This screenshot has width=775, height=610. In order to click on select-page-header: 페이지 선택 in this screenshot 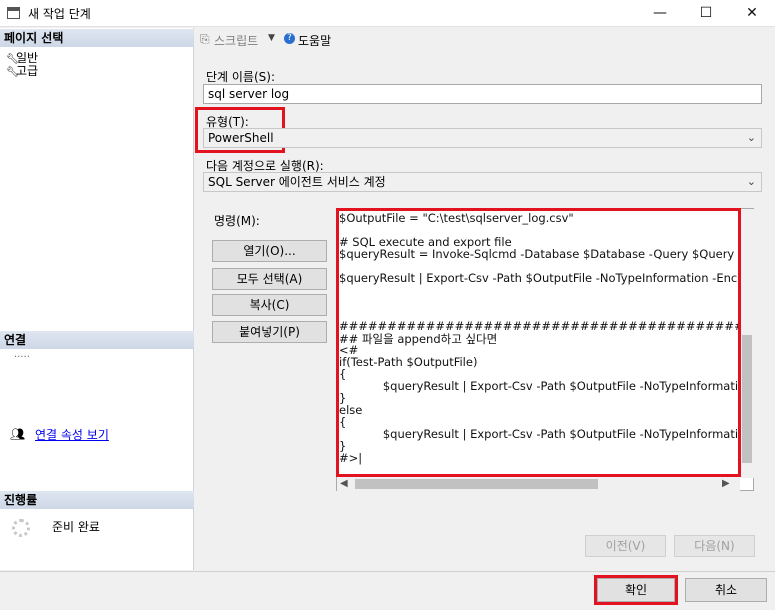, I will do `click(97, 38)`.